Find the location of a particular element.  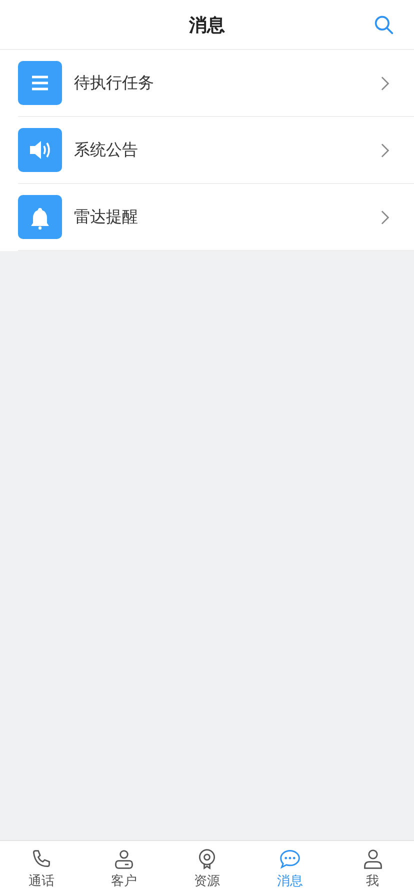

person-card-icon is located at coordinates (124, 859).